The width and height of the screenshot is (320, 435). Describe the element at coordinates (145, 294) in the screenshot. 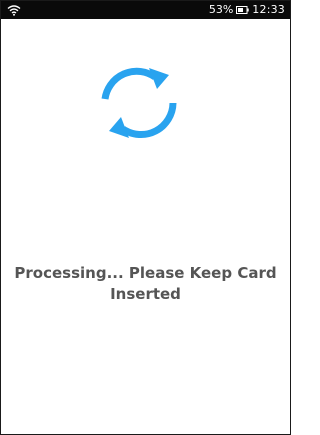

I see `processing-message-line-2: Inserted` at that location.